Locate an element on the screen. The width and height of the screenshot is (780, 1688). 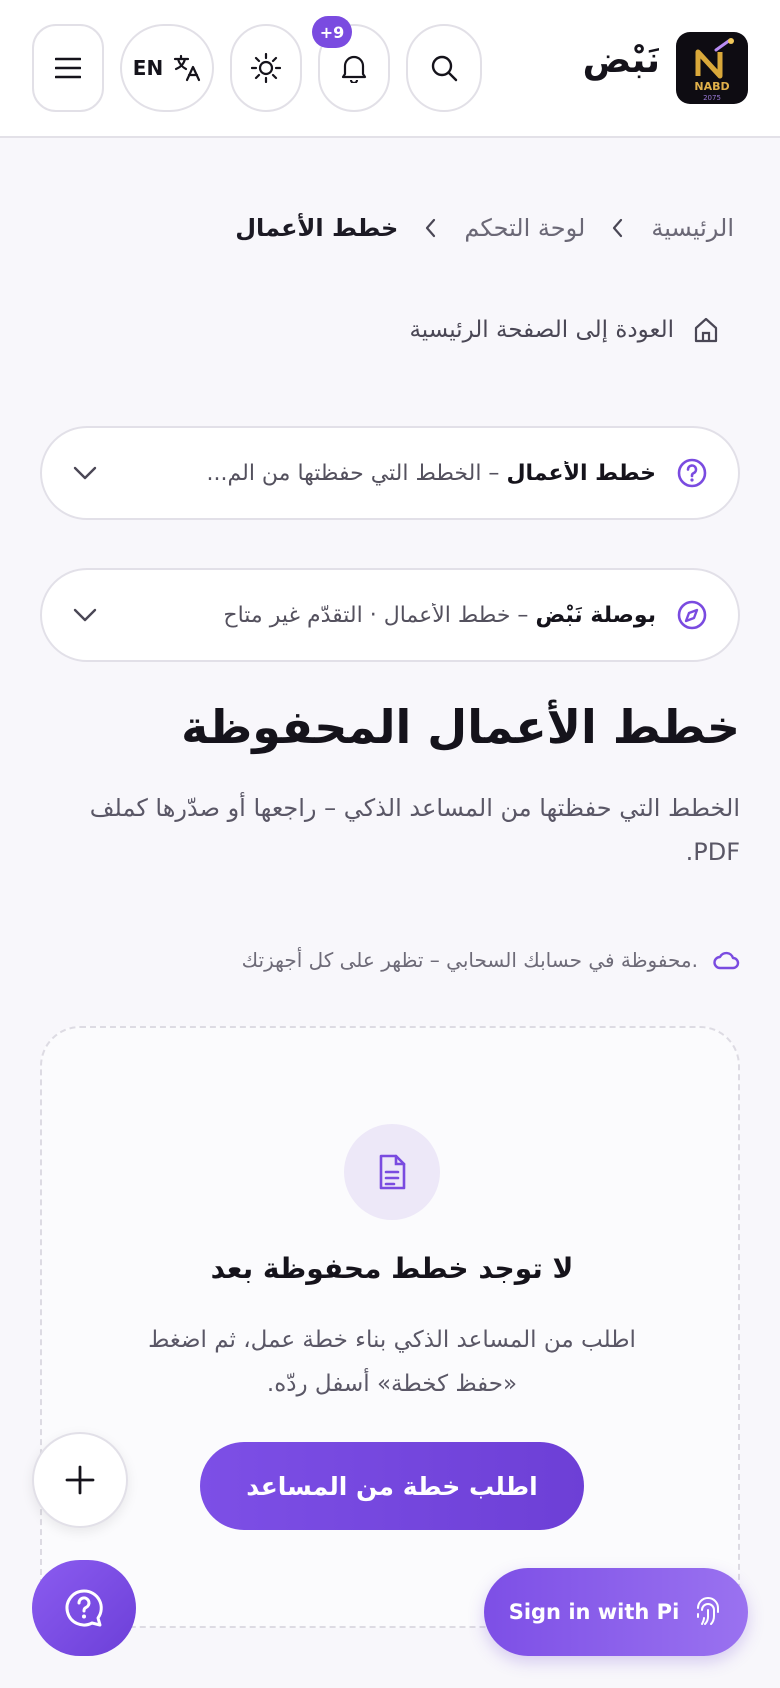
menu-icon is located at coordinates (68, 68).